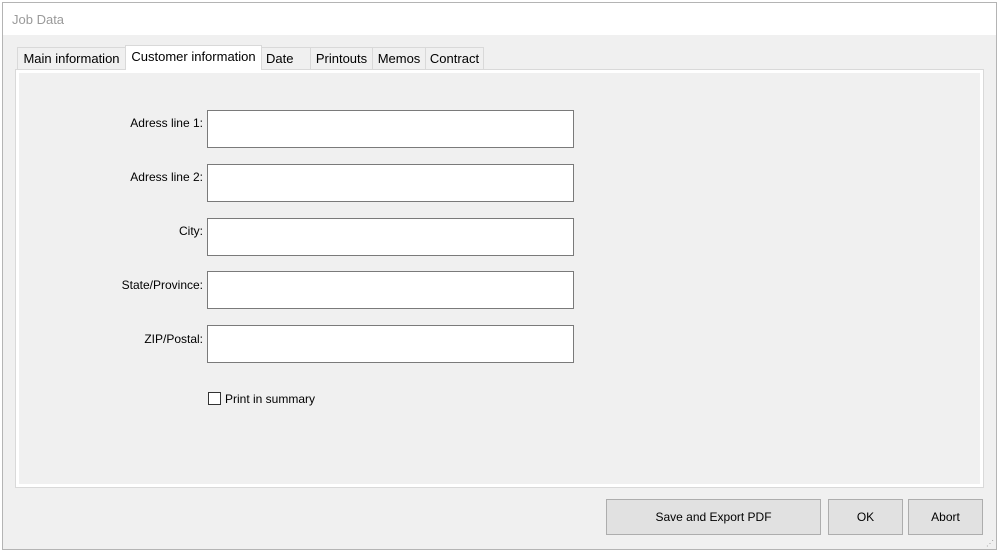  I want to click on print-in-summary-label: Print in summary, so click(270, 399).